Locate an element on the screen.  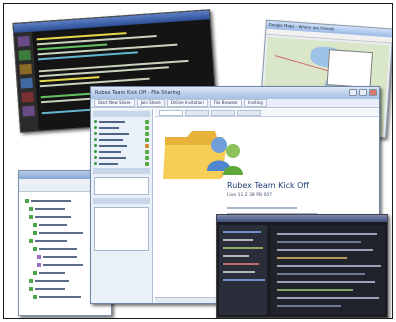
minimize-icon is located at coordinates (353, 92).